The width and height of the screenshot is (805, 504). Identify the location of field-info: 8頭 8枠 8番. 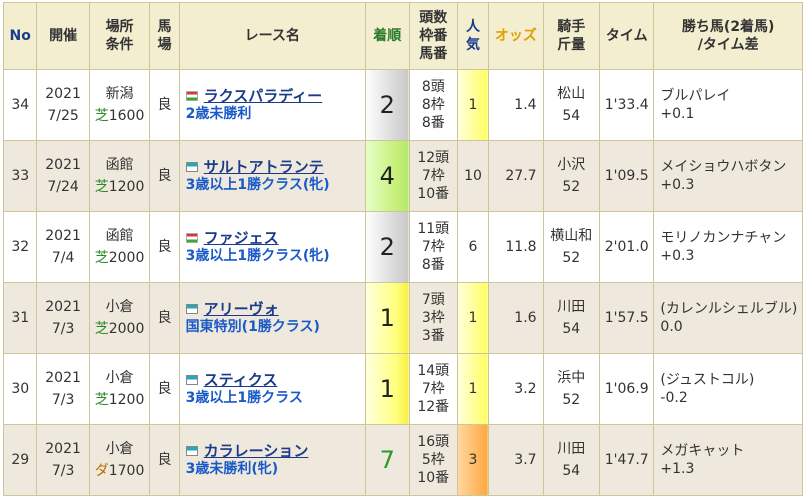
(433, 105).